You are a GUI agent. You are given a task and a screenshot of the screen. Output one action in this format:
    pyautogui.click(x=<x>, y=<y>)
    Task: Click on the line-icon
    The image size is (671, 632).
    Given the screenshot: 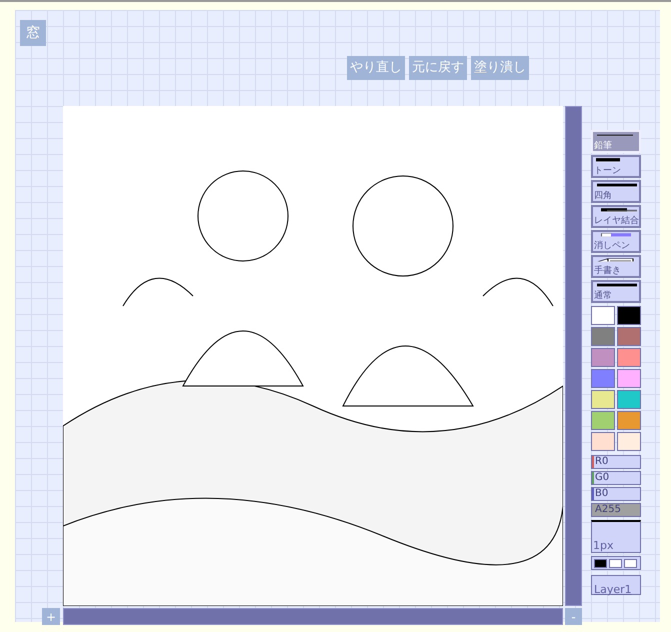 What is the action you would take?
    pyautogui.click(x=615, y=135)
    